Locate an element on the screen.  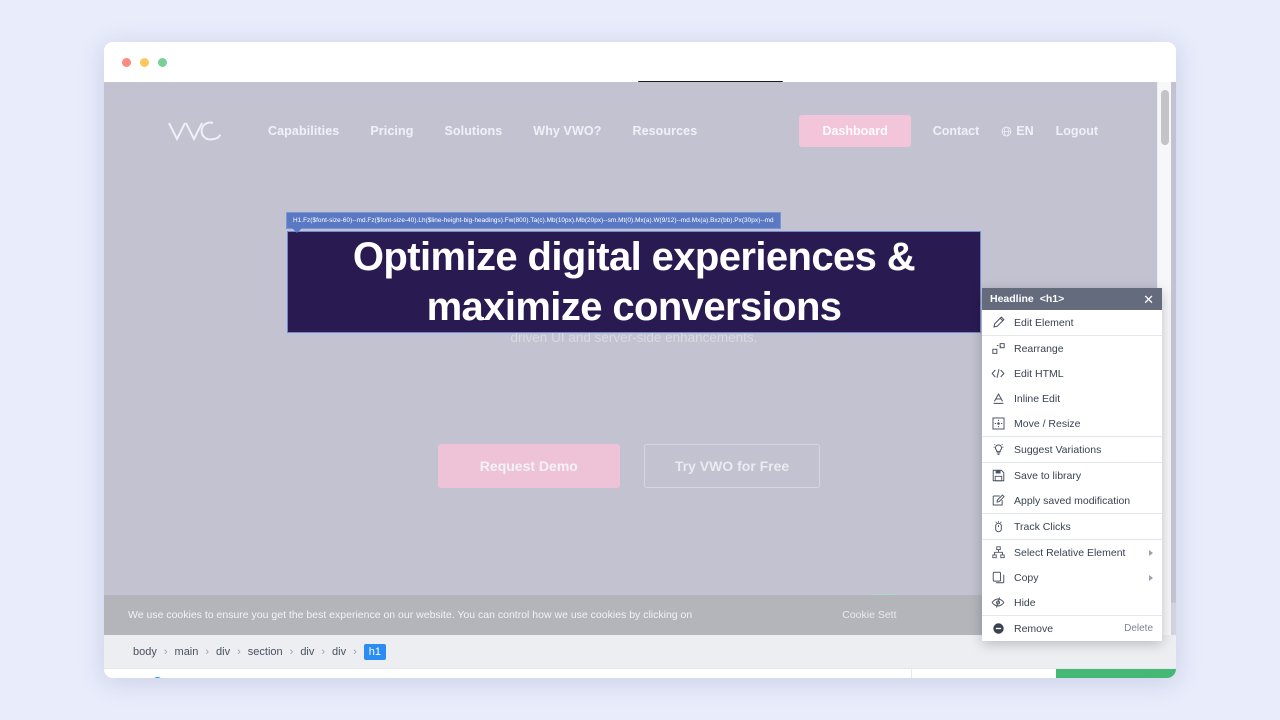
menu-item-label: Suggest Variations is located at coordinates (1058, 449).